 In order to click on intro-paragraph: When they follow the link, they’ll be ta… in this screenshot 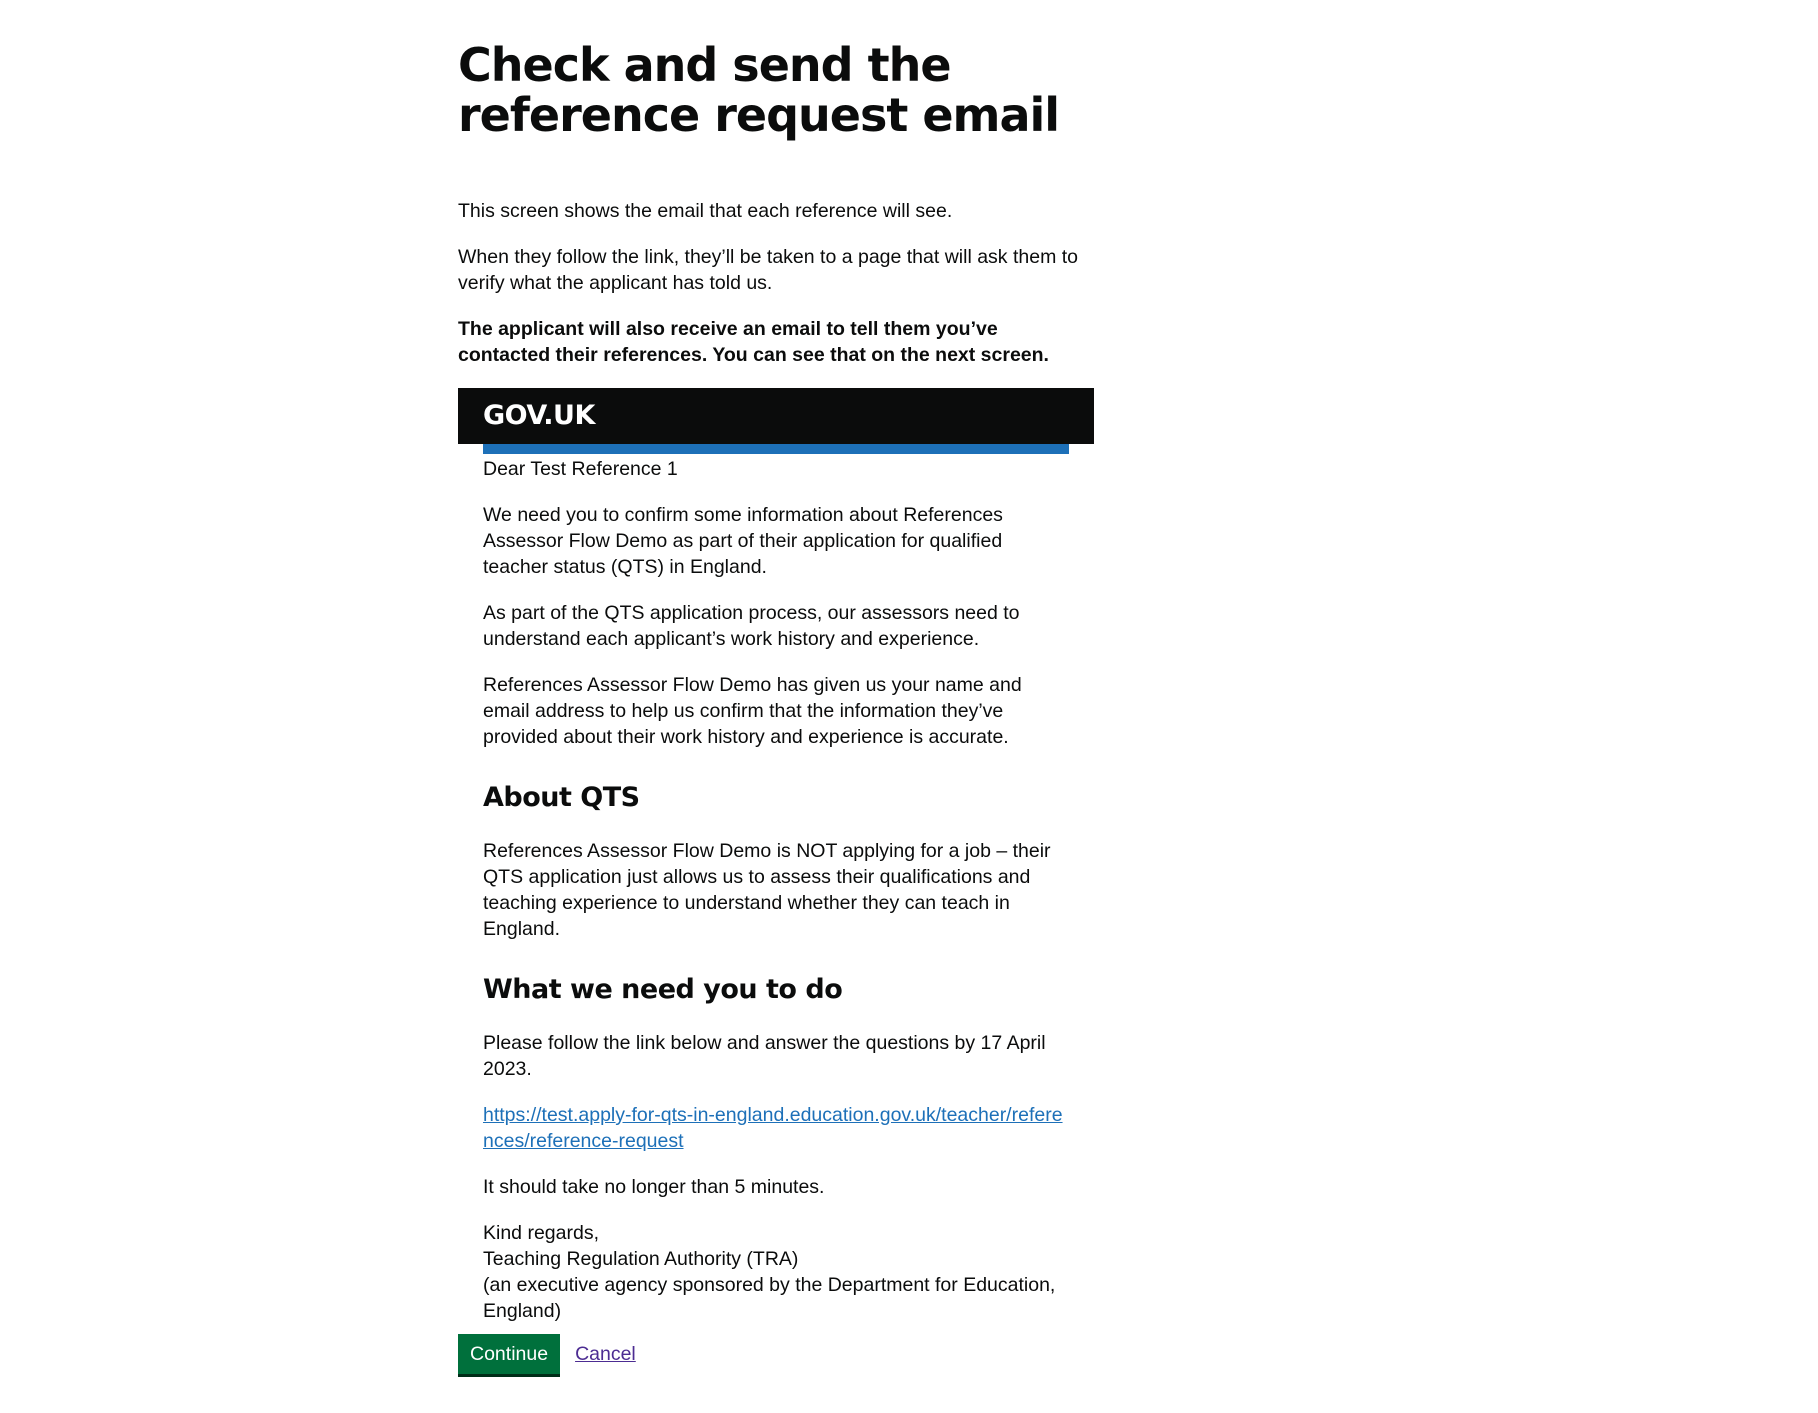, I will do `click(768, 270)`.